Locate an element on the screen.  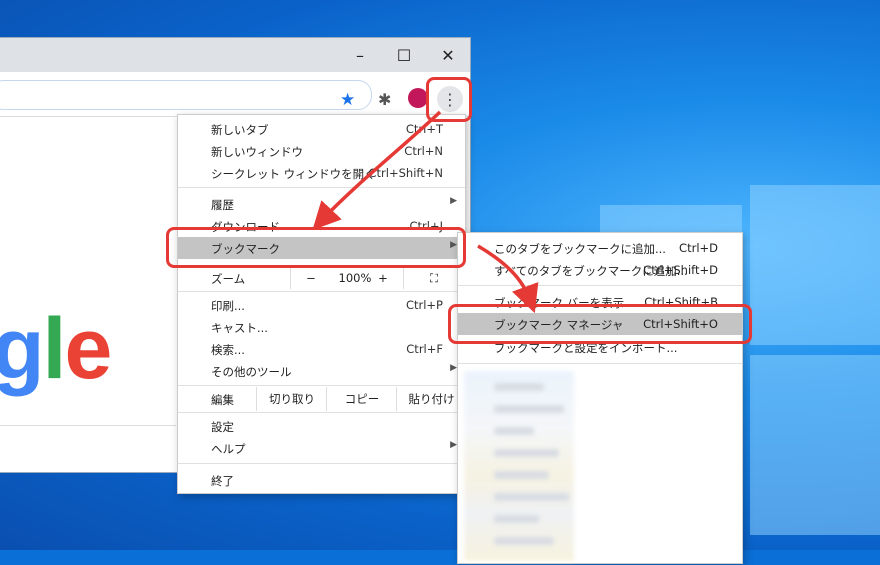
menu-item-new-tab: 新しいタブ Ctrl+T is located at coordinates (321, 129).